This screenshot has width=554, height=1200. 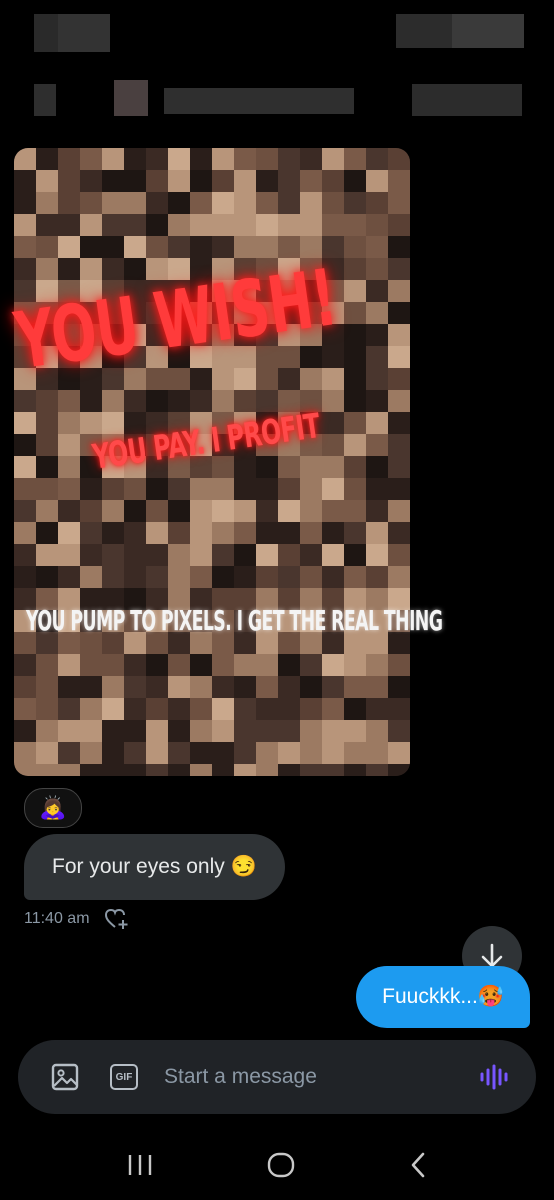 I want to click on received-message-bubble: For your eyes only 😏, so click(x=154, y=867).